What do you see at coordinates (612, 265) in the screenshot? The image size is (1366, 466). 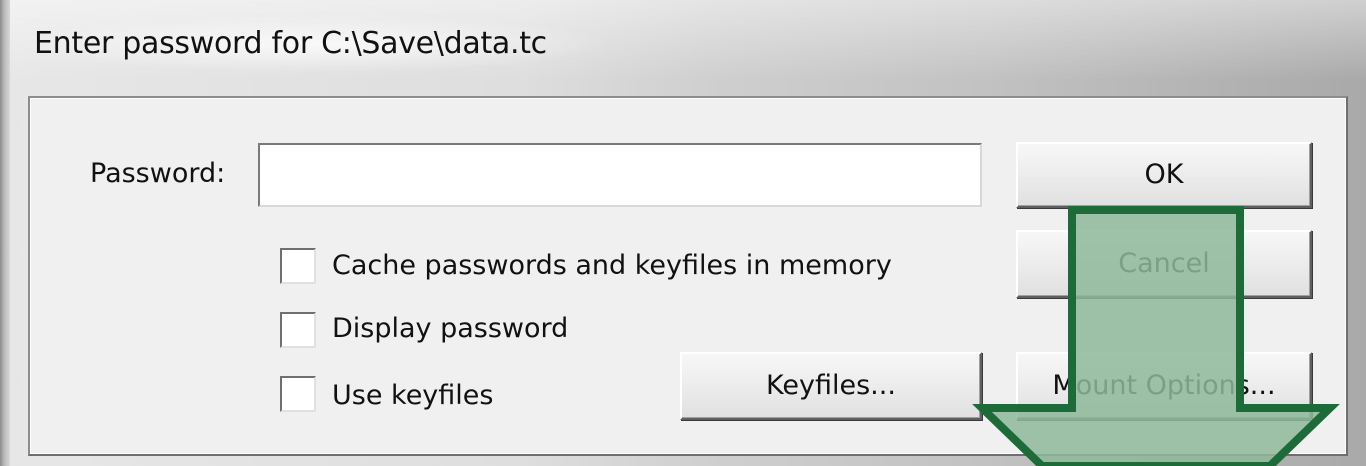 I see `cache-passwords-label: Cache passwords and keyfiles in memory` at bounding box center [612, 265].